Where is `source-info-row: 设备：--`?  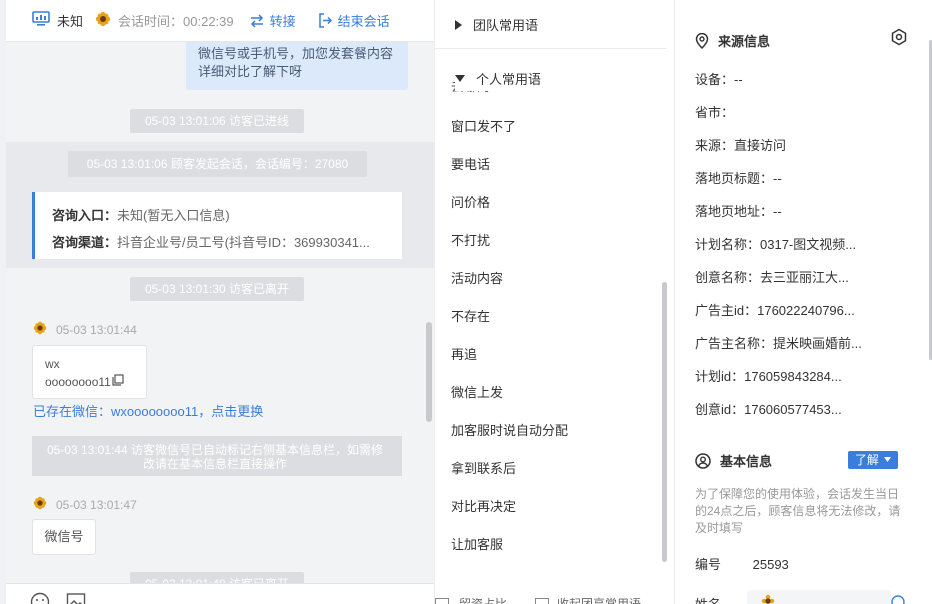 source-info-row: 设备：-- is located at coordinates (719, 79).